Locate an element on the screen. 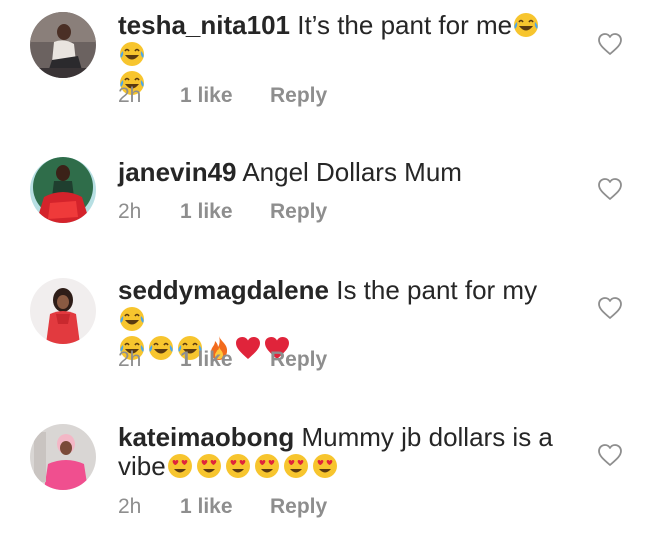 Image resolution: width=661 pixels, height=542 pixels. comment-username: janevin49 is located at coordinates (177, 172).